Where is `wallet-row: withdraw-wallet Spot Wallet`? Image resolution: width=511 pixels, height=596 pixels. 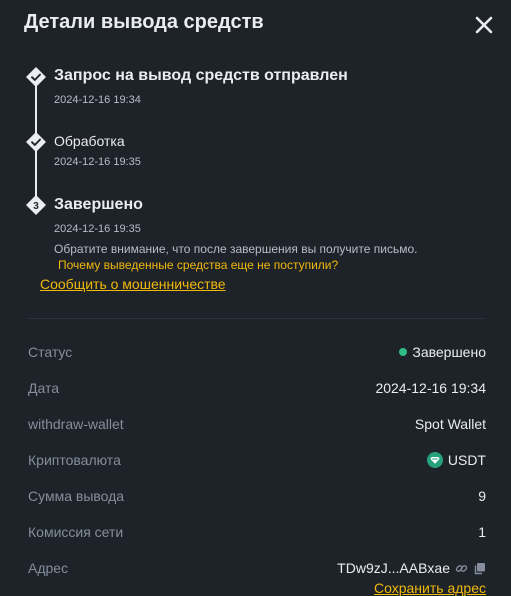 wallet-row: withdraw-wallet Spot Wallet is located at coordinates (257, 425).